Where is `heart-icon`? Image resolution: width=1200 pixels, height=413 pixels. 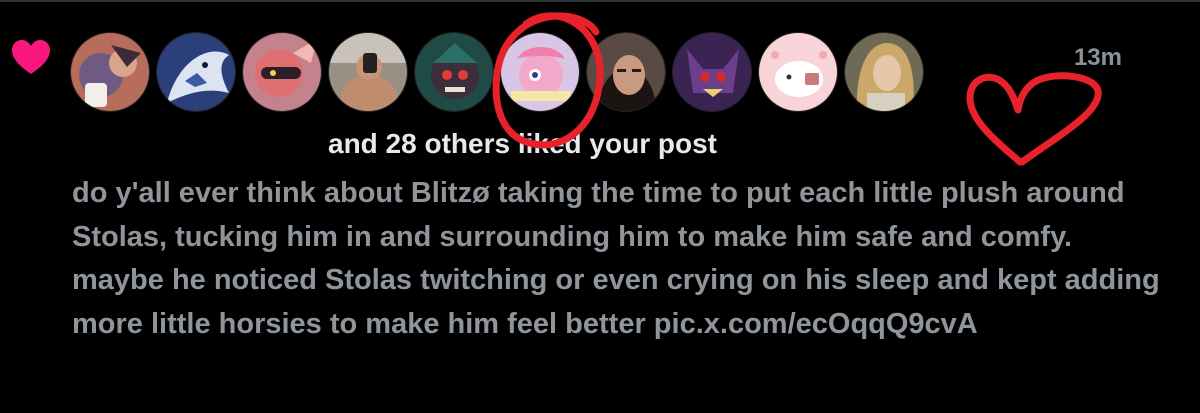
heart-icon is located at coordinates (31, 57).